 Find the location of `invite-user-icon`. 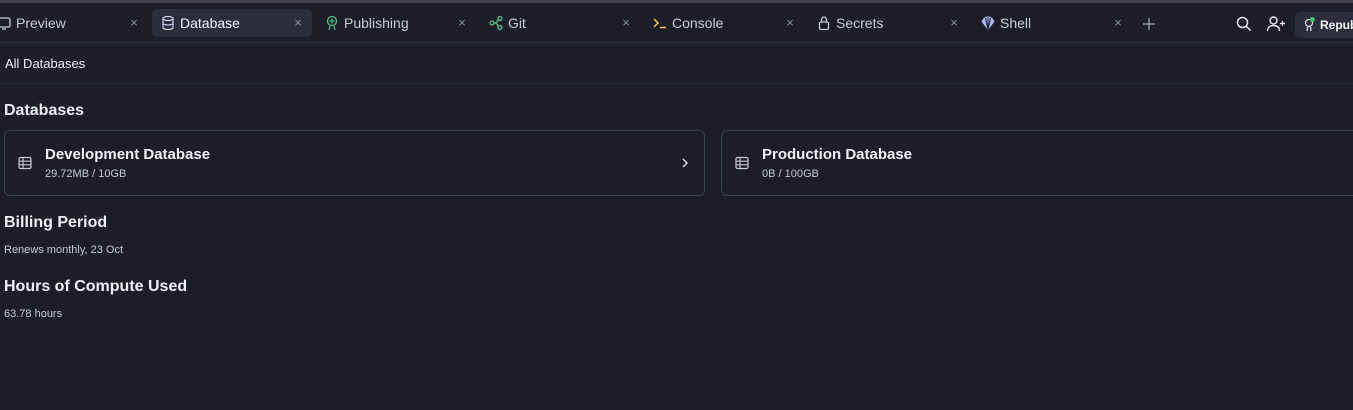

invite-user-icon is located at coordinates (1276, 24).